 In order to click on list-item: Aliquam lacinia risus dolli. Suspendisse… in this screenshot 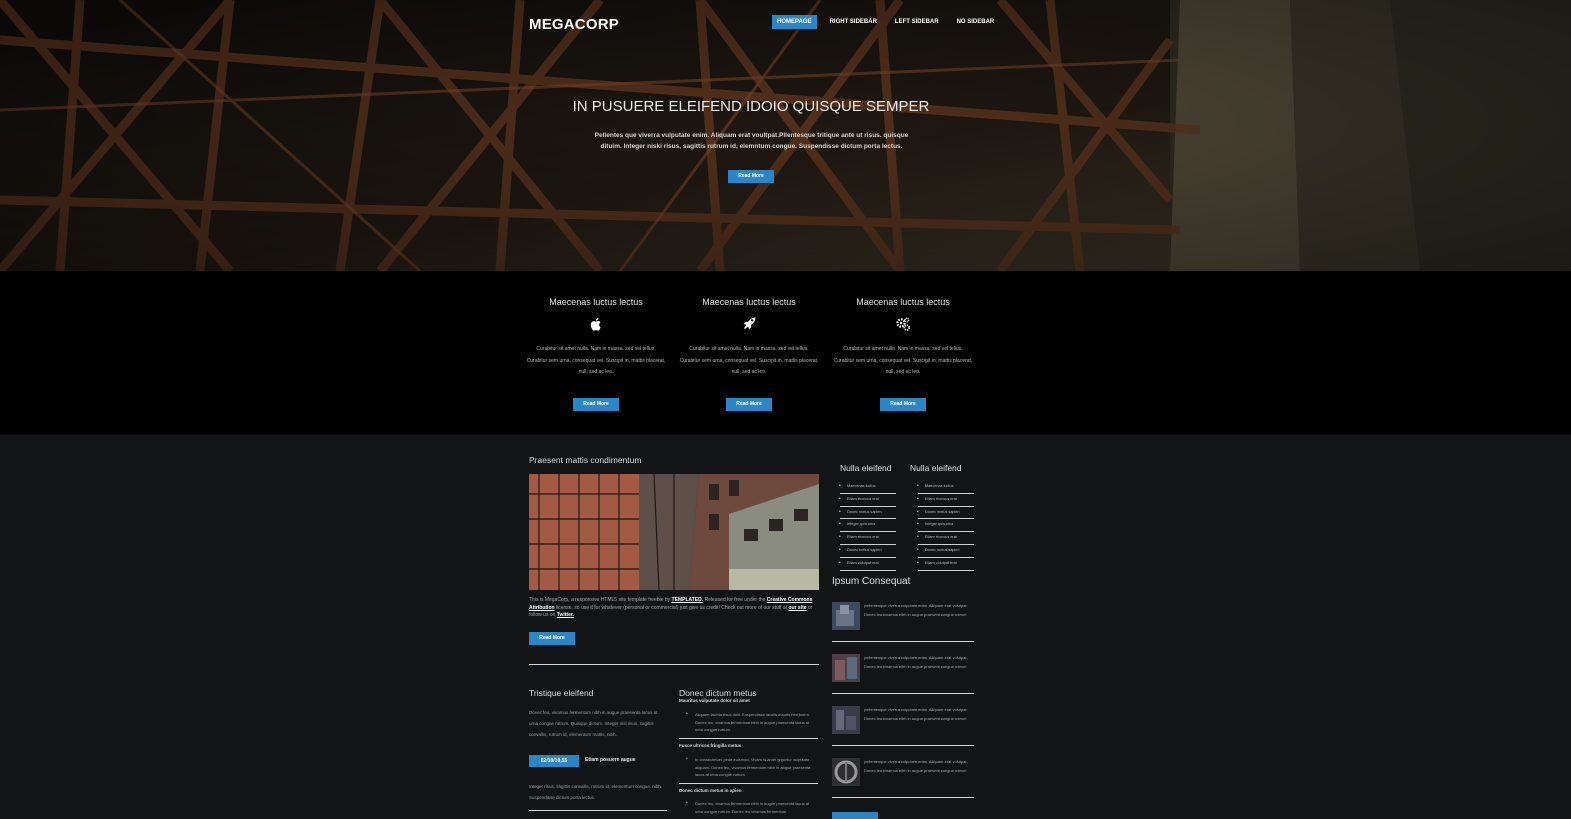, I will do `click(750, 722)`.